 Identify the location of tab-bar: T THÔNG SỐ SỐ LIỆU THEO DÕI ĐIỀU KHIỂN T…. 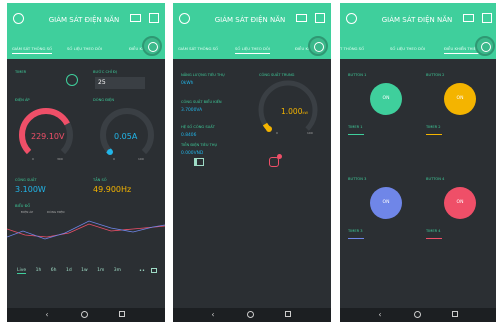
(418, 50).